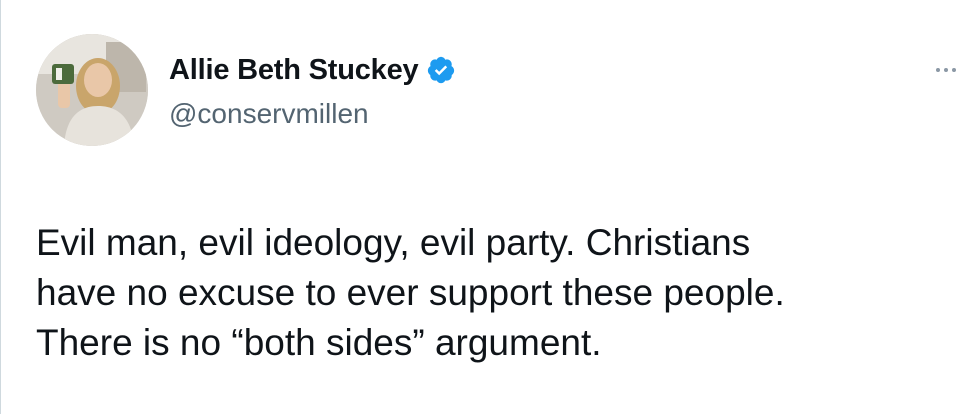 The height and width of the screenshot is (414, 980). Describe the element at coordinates (269, 114) in the screenshot. I see `author-handle: @conservmillen` at that location.